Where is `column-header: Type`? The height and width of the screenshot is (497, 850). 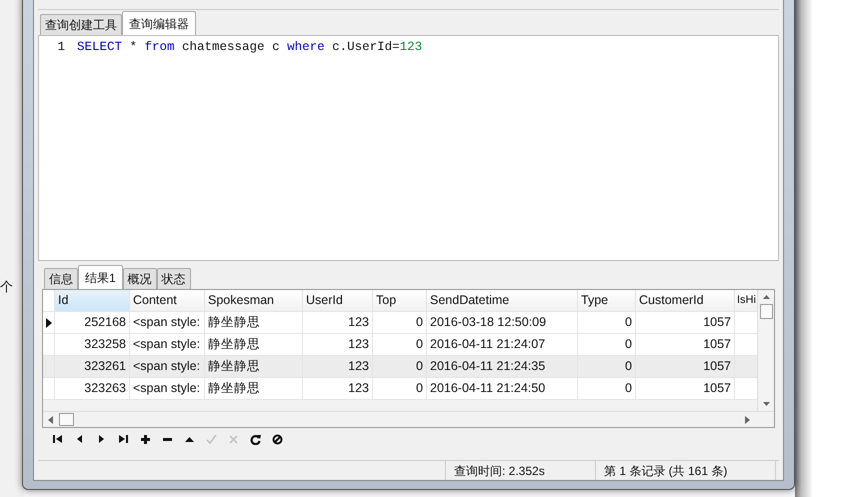
column-header: Type is located at coordinates (607, 301).